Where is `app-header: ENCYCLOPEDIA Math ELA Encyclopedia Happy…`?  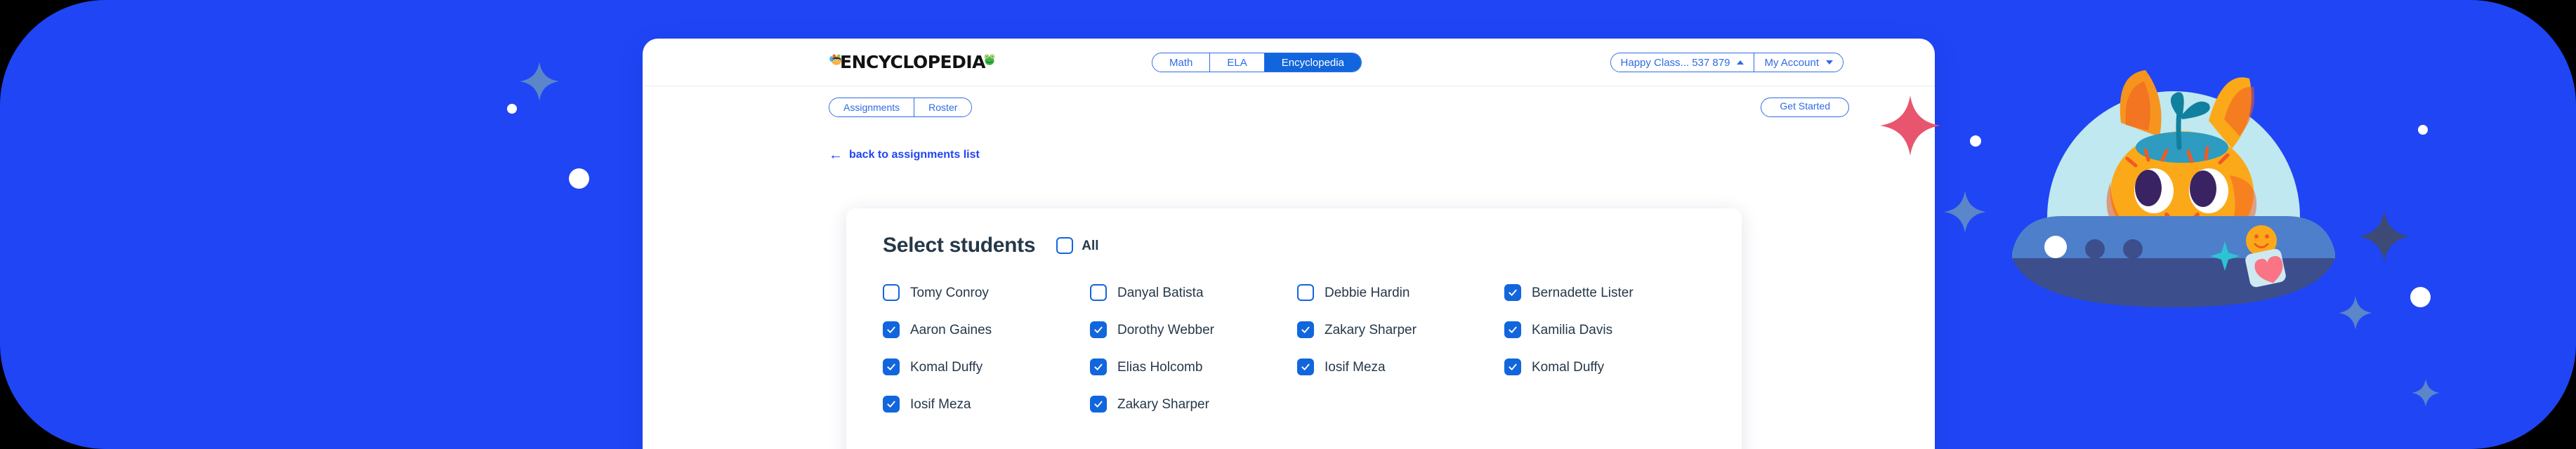
app-header: ENCYCLOPEDIA Math ELA Encyclopedia Happy… is located at coordinates (1289, 62).